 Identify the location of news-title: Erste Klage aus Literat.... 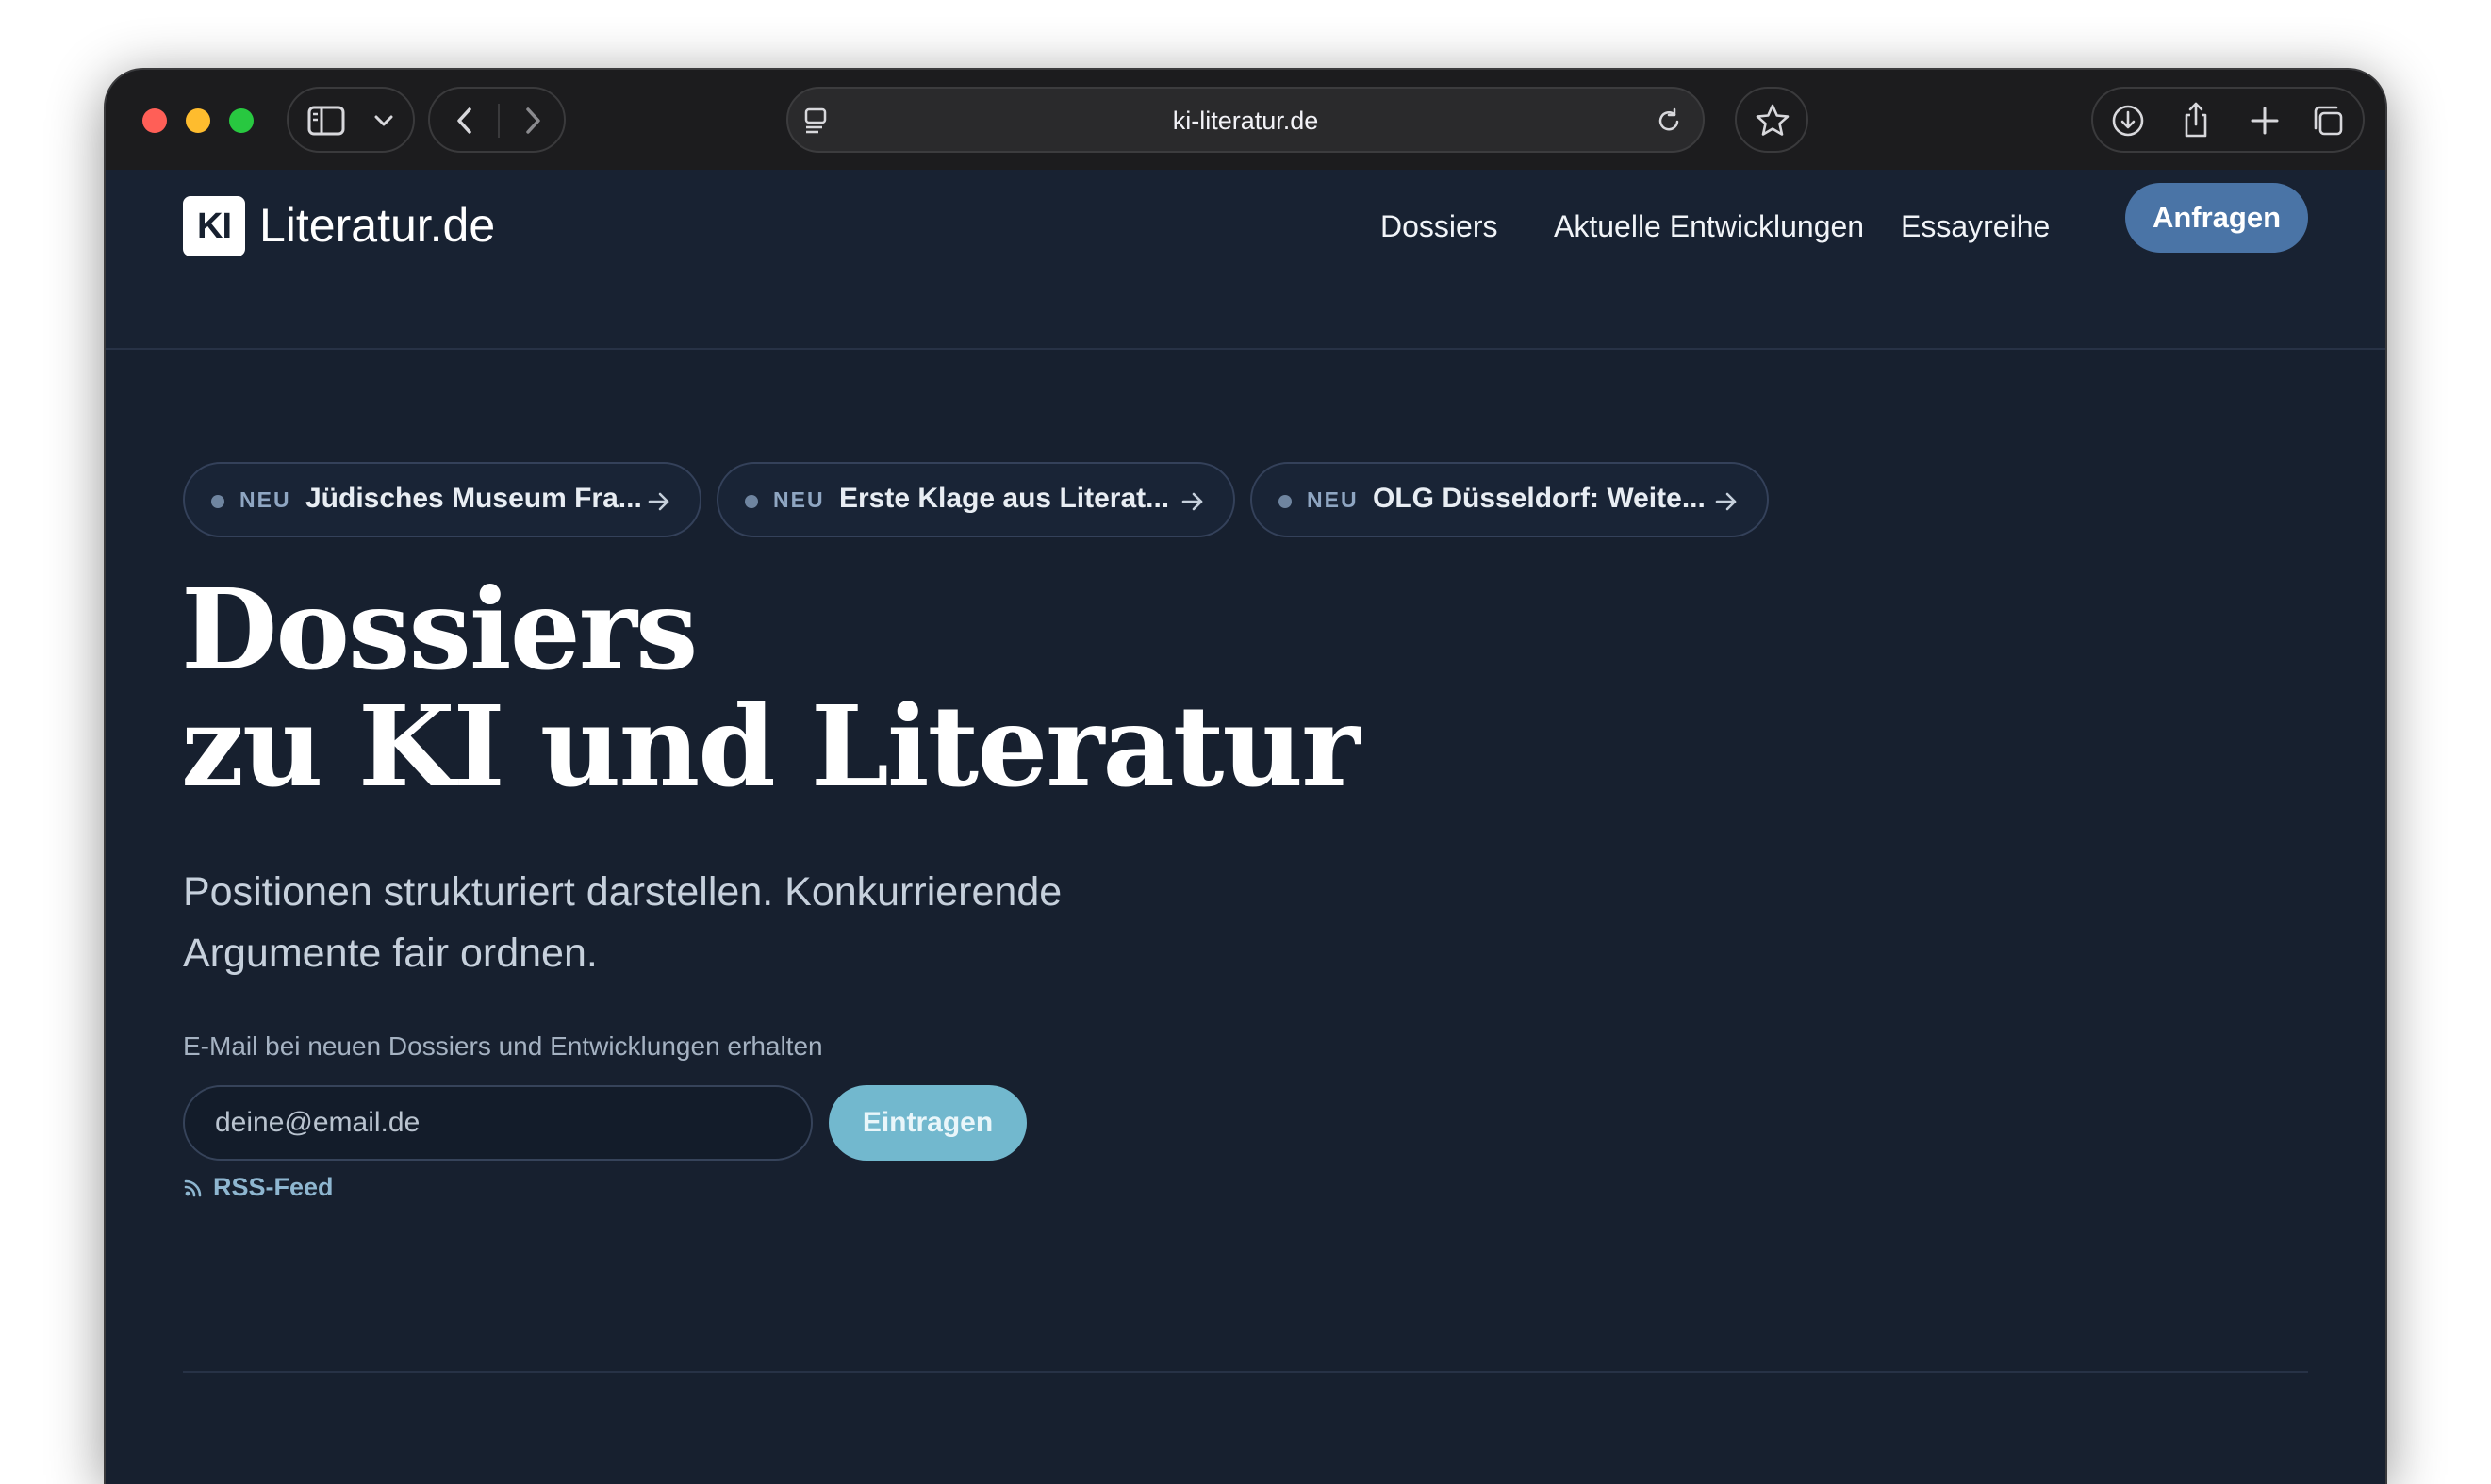
(1004, 498).